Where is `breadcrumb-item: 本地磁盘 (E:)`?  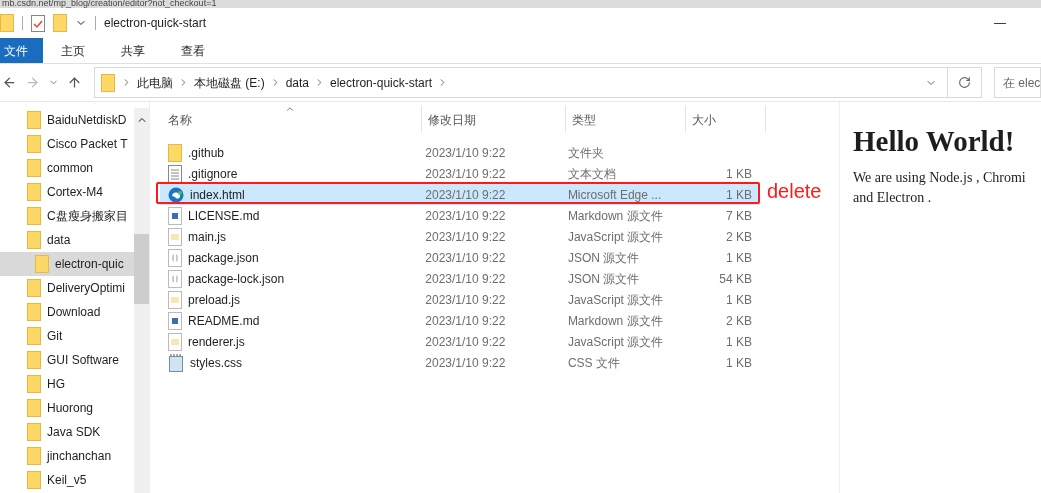 breadcrumb-item: 本地磁盘 (E:) is located at coordinates (229, 82).